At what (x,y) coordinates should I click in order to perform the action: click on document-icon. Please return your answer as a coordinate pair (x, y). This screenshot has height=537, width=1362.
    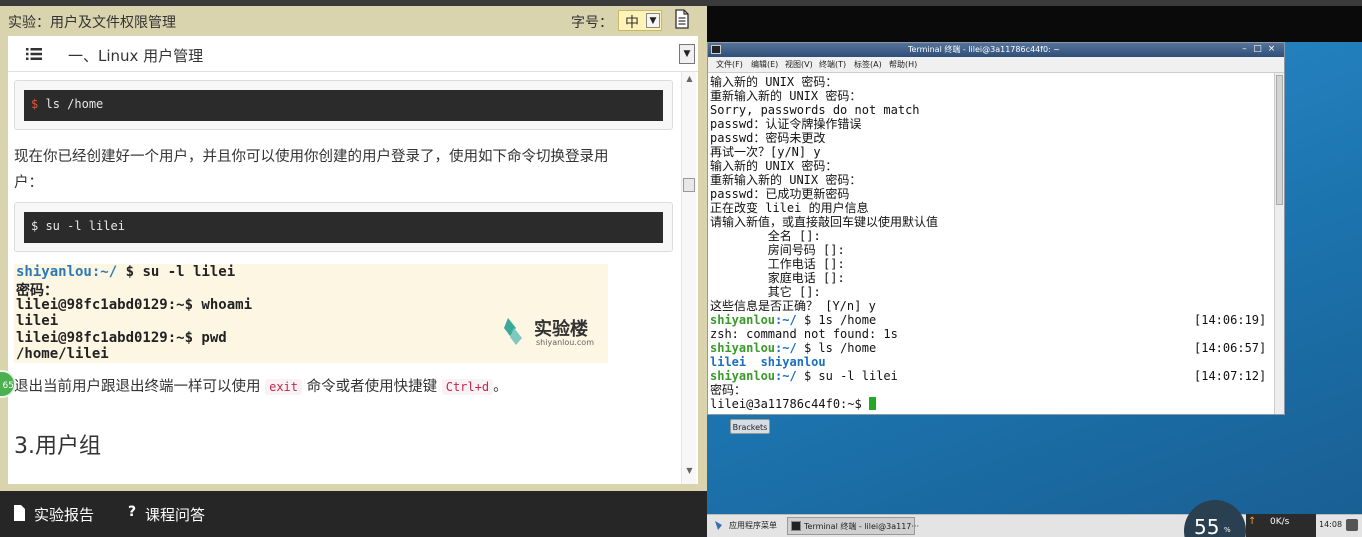
    Looking at the image, I should click on (682, 19).